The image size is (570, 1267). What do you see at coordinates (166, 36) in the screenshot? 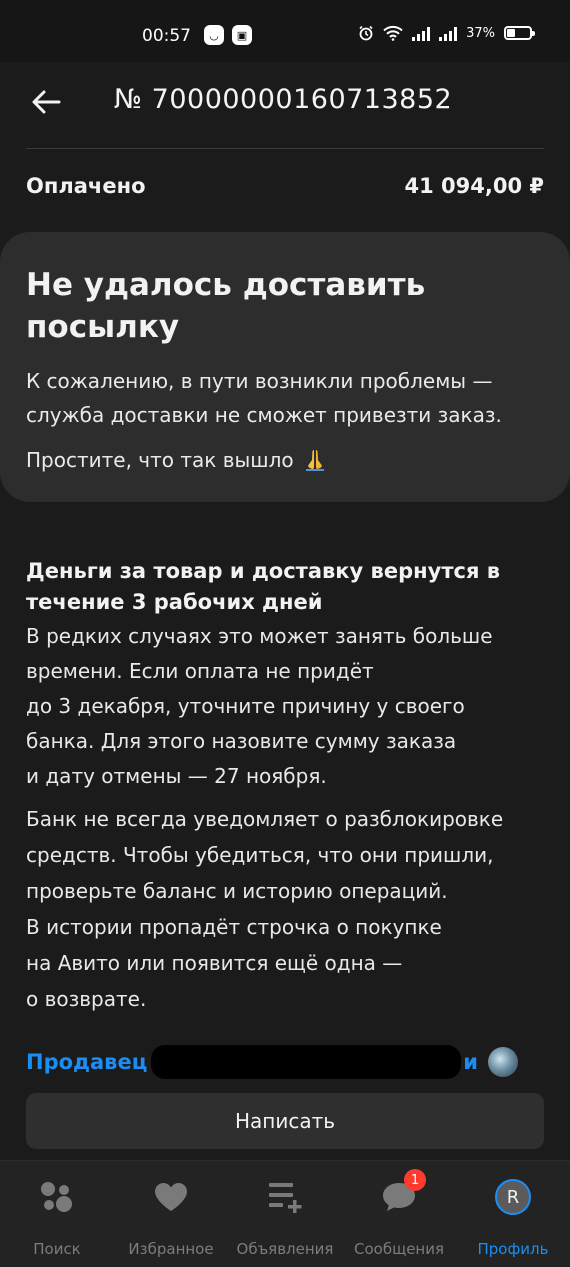
I see `status-time: 00:57` at bounding box center [166, 36].